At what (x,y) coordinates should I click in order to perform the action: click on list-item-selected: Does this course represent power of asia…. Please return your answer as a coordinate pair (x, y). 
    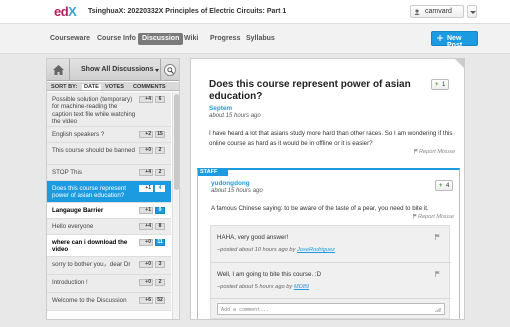
    Looking at the image, I should click on (109, 192).